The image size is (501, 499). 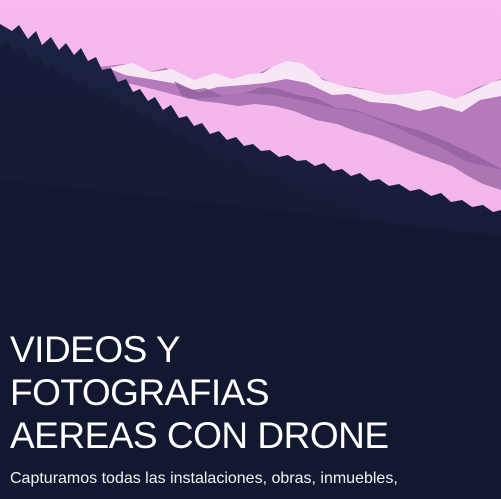 What do you see at coordinates (140, 392) in the screenshot?
I see `hero-title-line-2: FOTOGRAFIAS` at bounding box center [140, 392].